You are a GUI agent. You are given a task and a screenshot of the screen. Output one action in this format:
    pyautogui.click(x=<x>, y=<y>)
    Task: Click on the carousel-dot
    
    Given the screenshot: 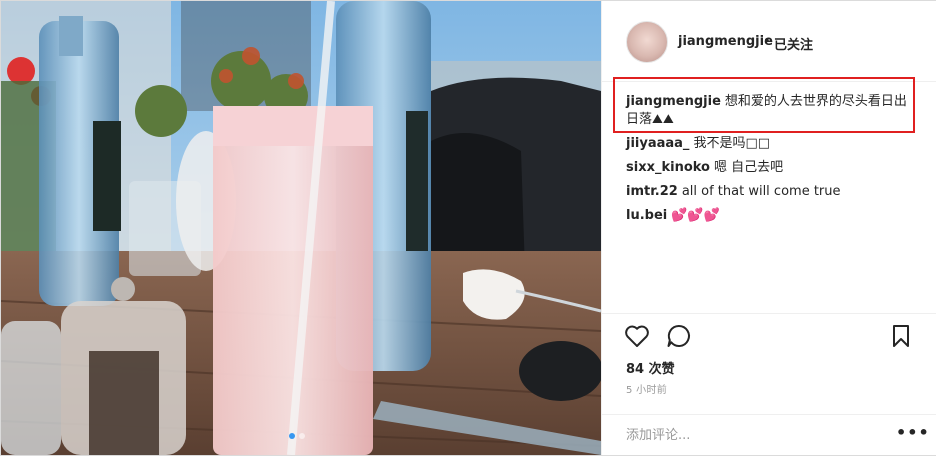 What is the action you would take?
    pyautogui.click(x=302, y=436)
    